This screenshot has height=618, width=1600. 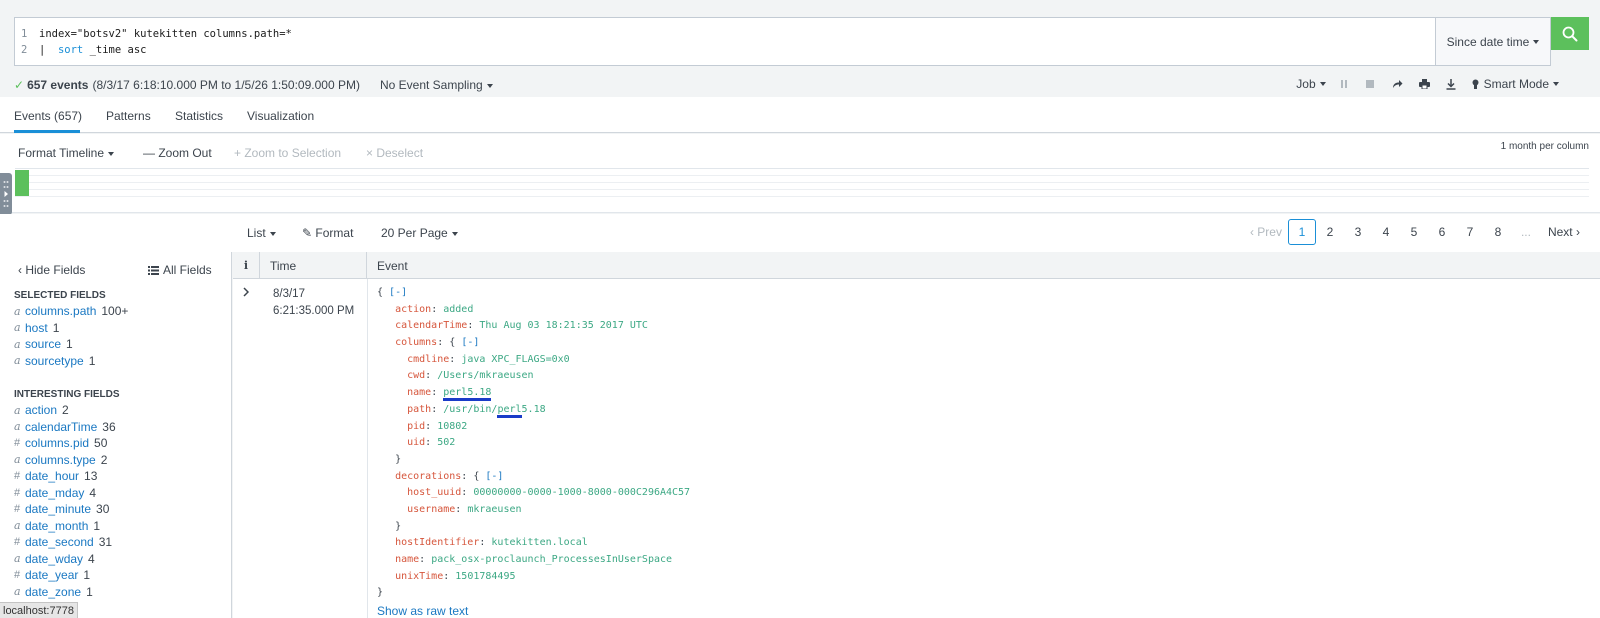 I want to click on field-name: action, so click(x=41, y=410).